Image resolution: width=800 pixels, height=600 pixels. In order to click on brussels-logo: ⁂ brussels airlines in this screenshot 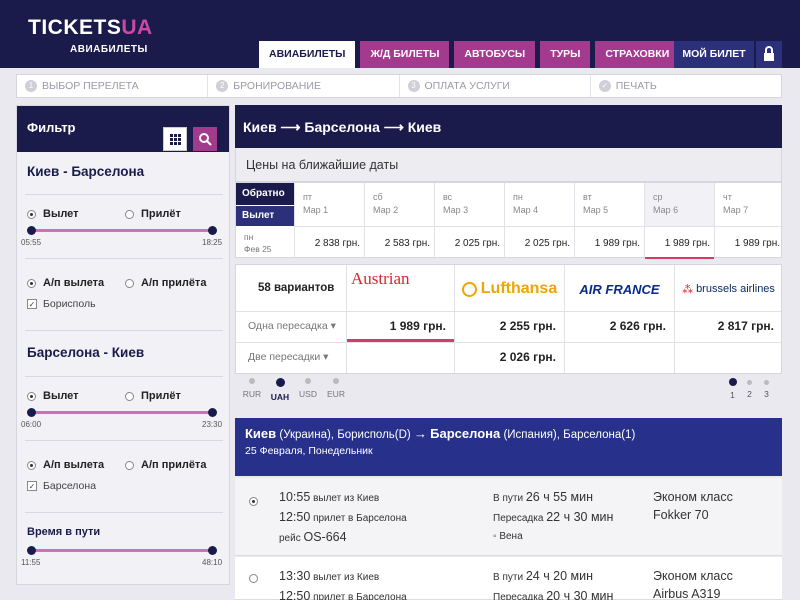, I will do `click(728, 289)`.